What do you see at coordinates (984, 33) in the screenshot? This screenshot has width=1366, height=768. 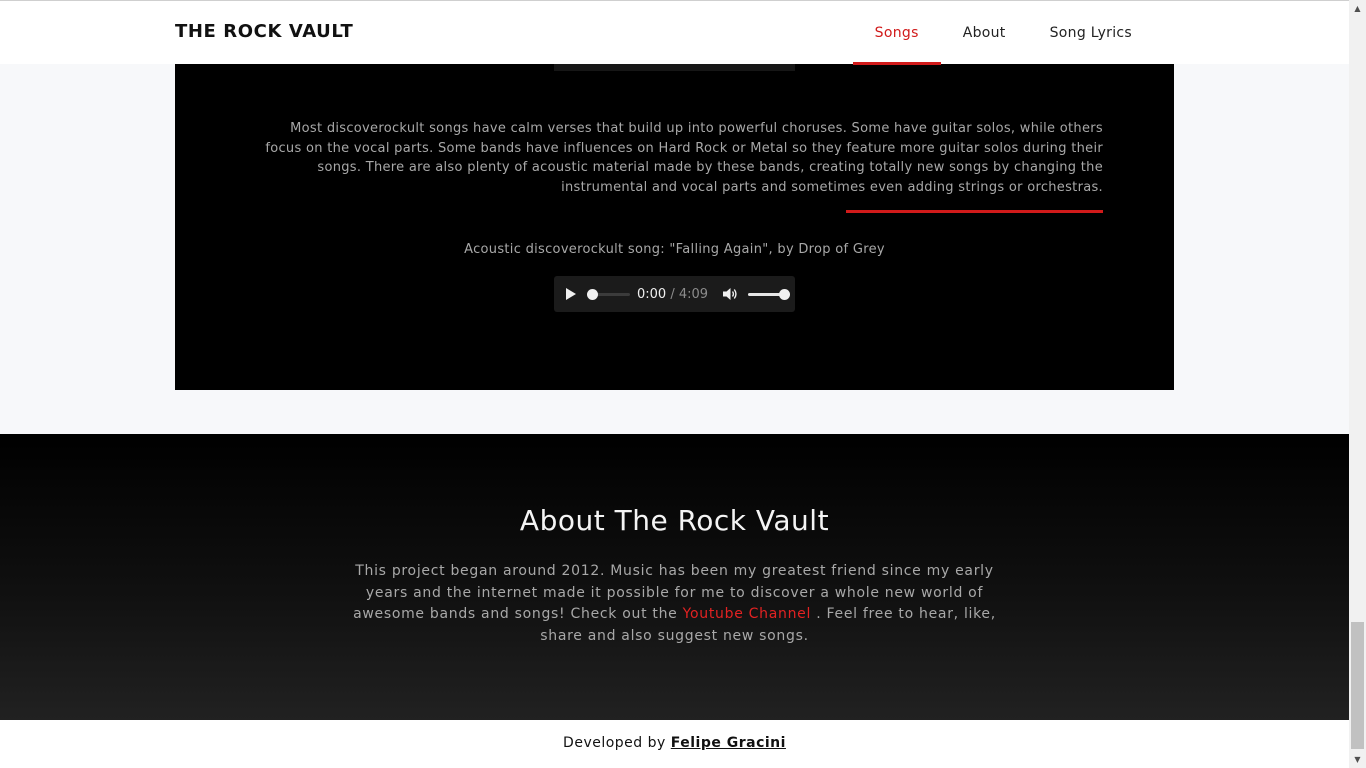 I see `nav-about: About` at bounding box center [984, 33].